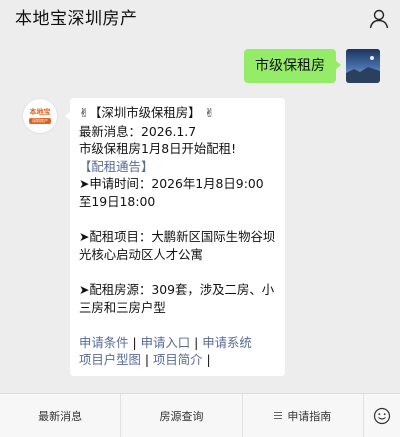 The height and width of the screenshot is (437, 400). I want to click on link-apply-system: 申请系统, so click(227, 342).